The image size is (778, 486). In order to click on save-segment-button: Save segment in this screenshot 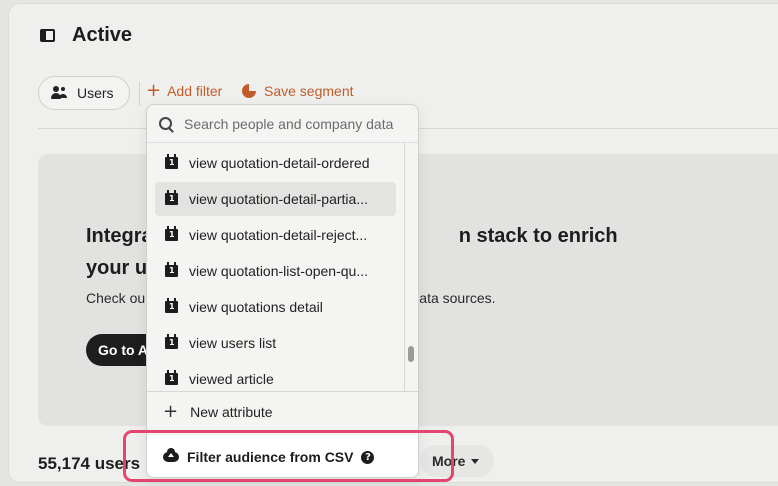, I will do `click(298, 91)`.